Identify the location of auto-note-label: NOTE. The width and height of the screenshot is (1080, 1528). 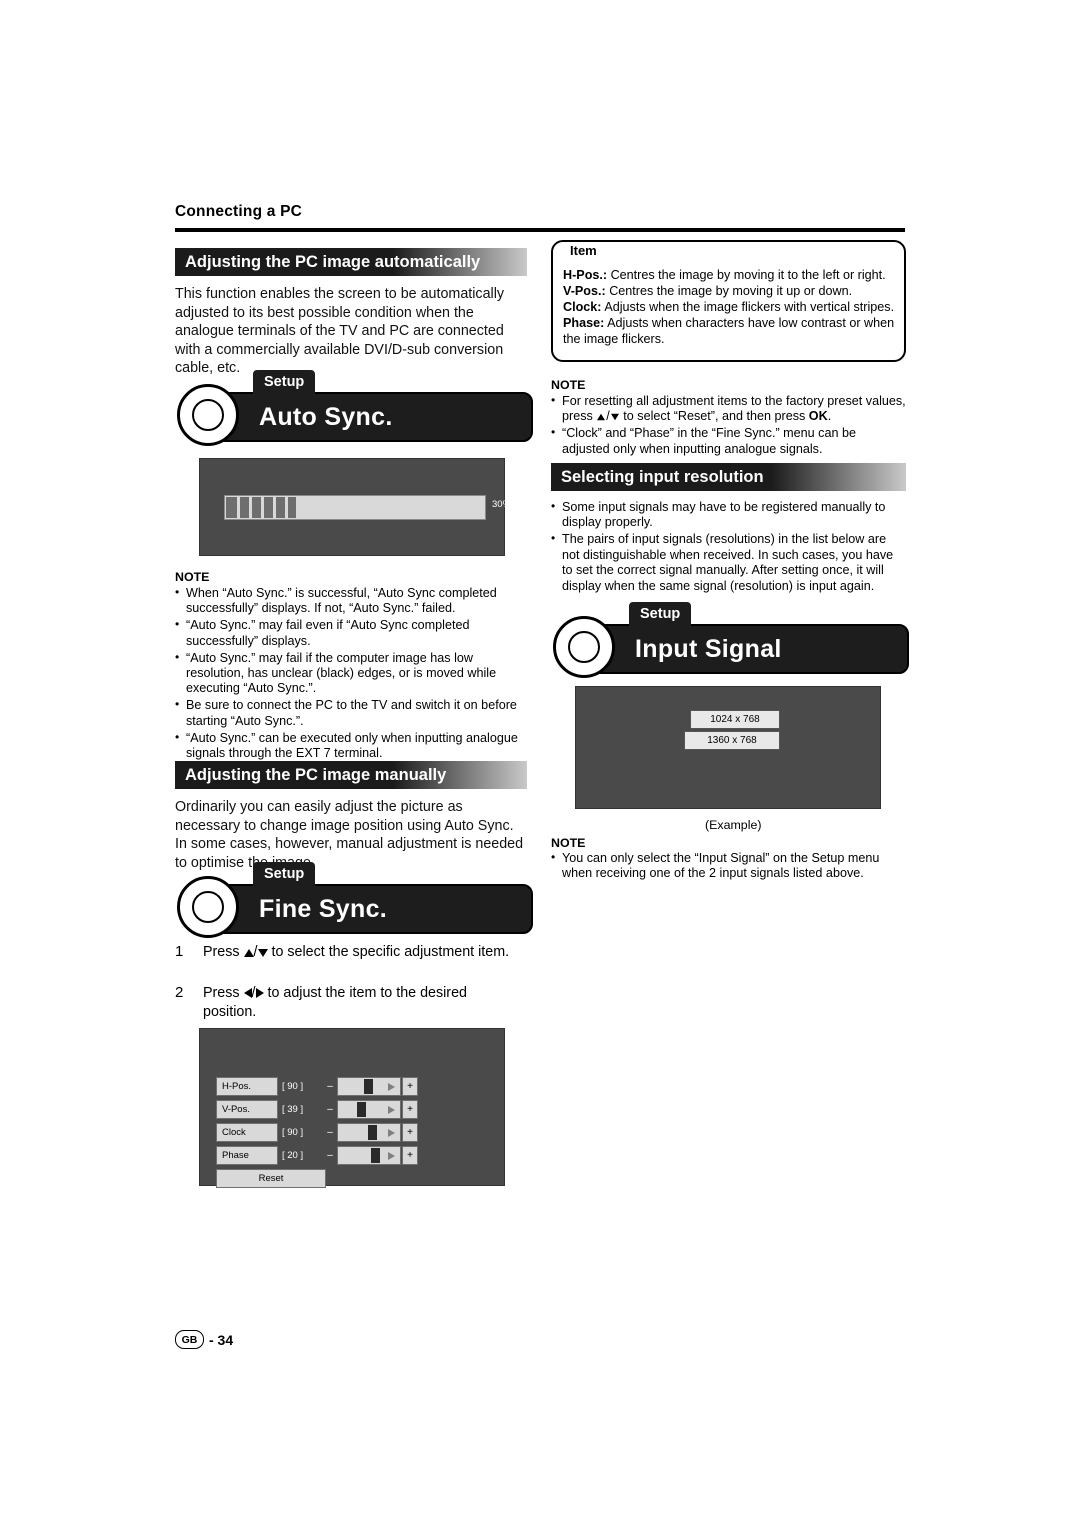
(192, 577).